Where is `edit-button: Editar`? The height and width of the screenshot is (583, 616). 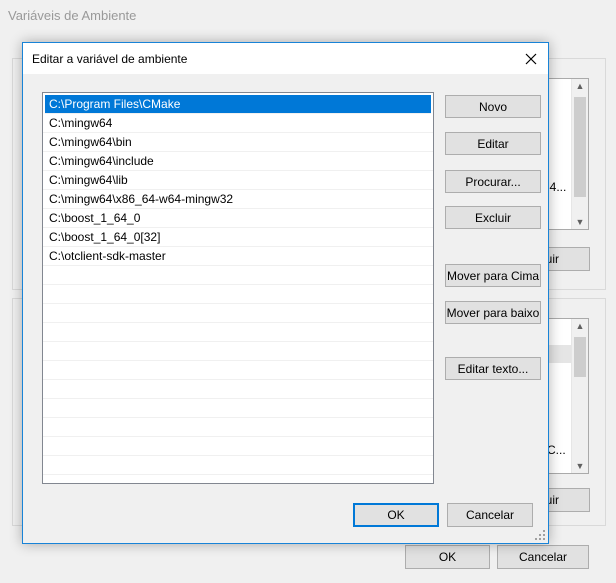 edit-button: Editar is located at coordinates (493, 143).